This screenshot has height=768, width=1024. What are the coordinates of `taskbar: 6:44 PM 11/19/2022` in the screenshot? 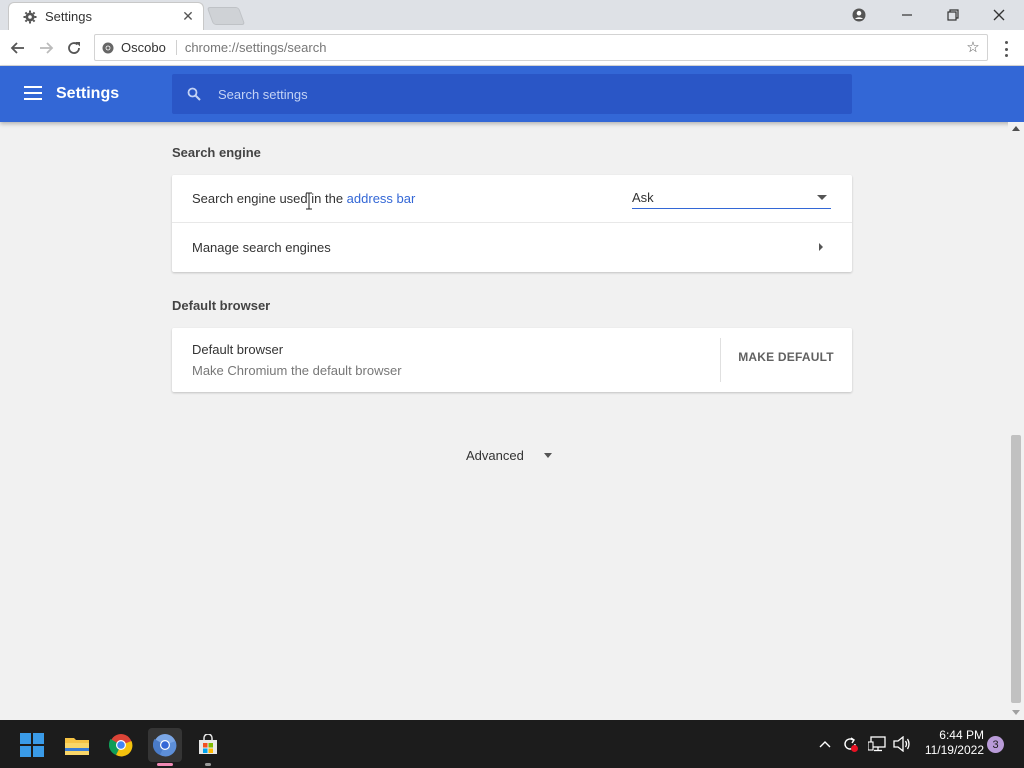 It's located at (512, 744).